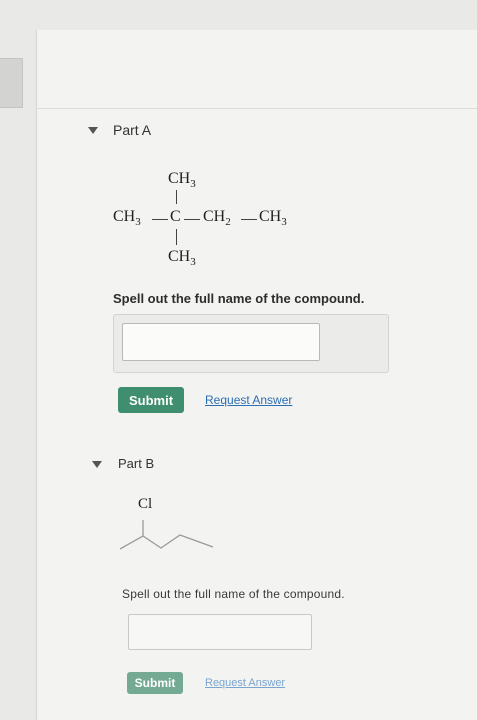 This screenshot has height=720, width=477. I want to click on request-answer-link-b: Request Answer, so click(245, 683).